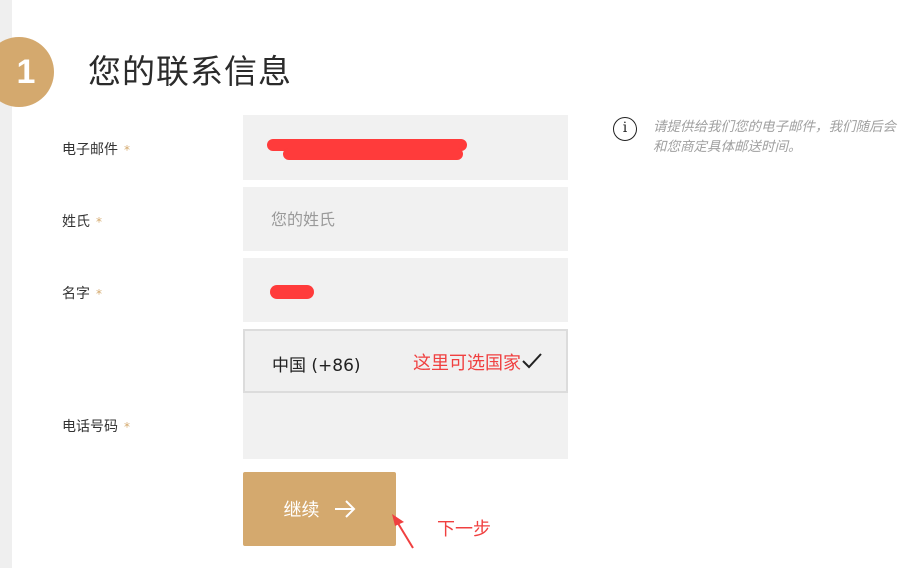 The height and width of the screenshot is (568, 911). Describe the element at coordinates (76, 222) in the screenshot. I see `surname-label-text: 姓氏` at that location.